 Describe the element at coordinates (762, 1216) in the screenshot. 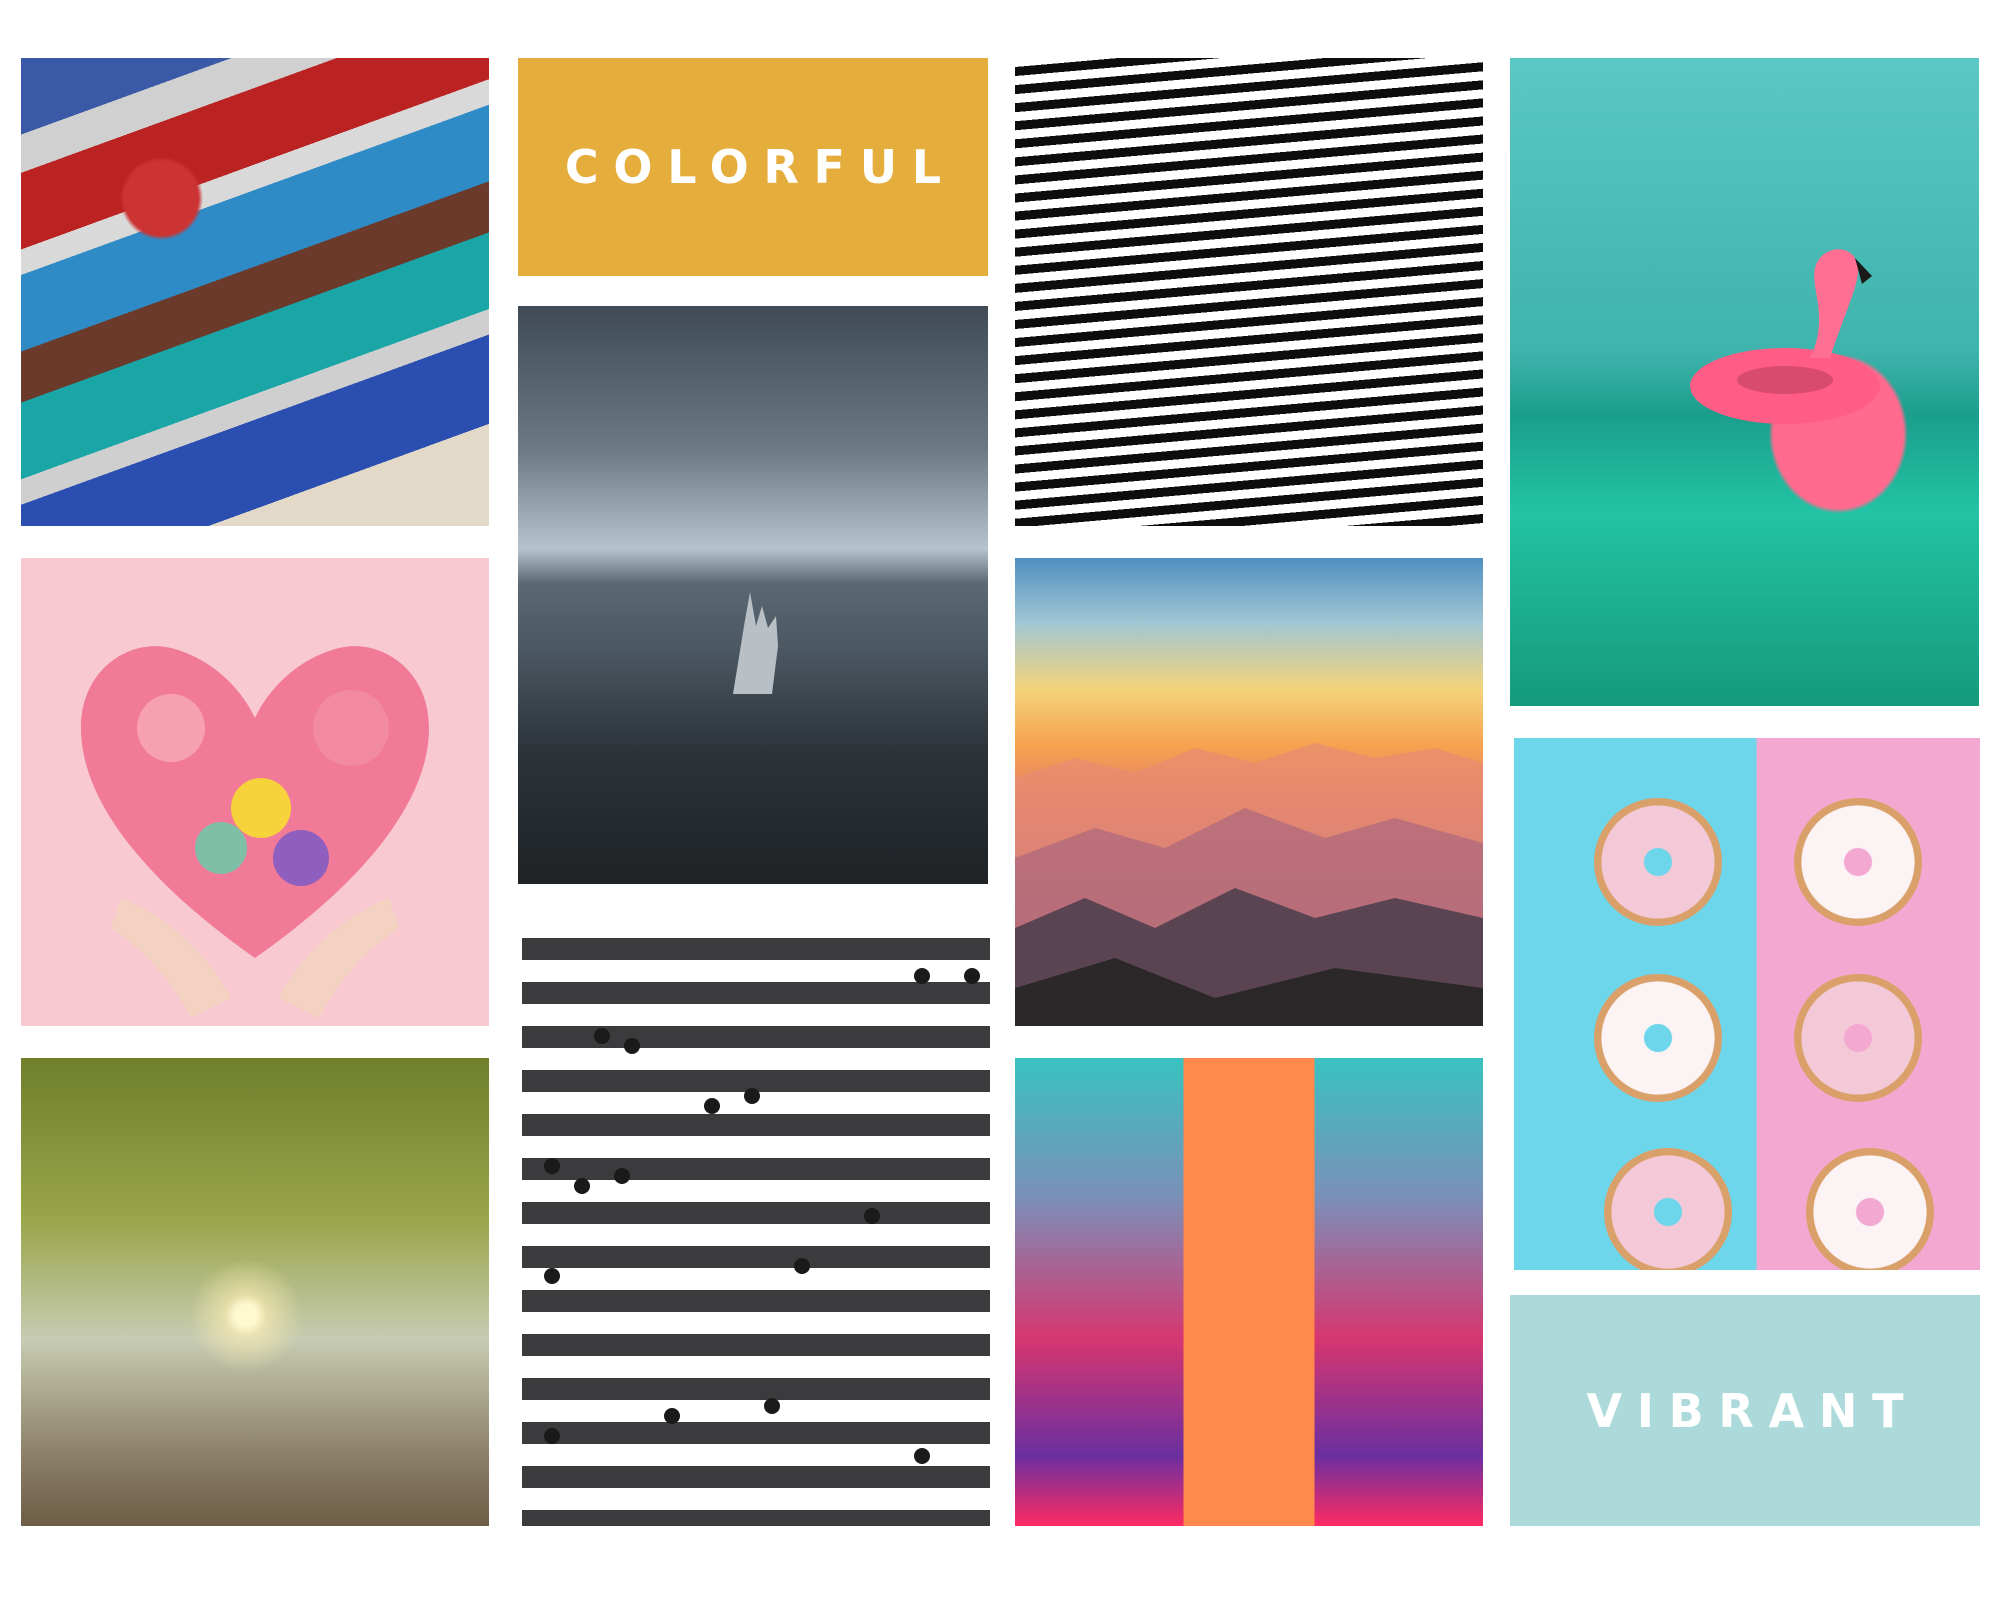

I see `pedestrians` at that location.